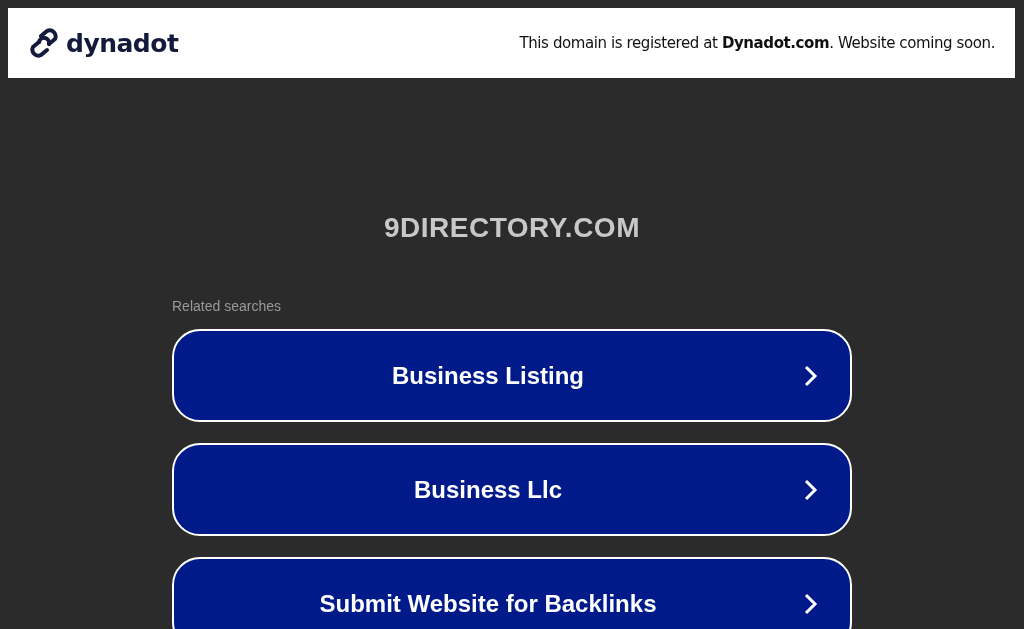 The image size is (1024, 629). I want to click on logo-text: dynadot, so click(122, 43).